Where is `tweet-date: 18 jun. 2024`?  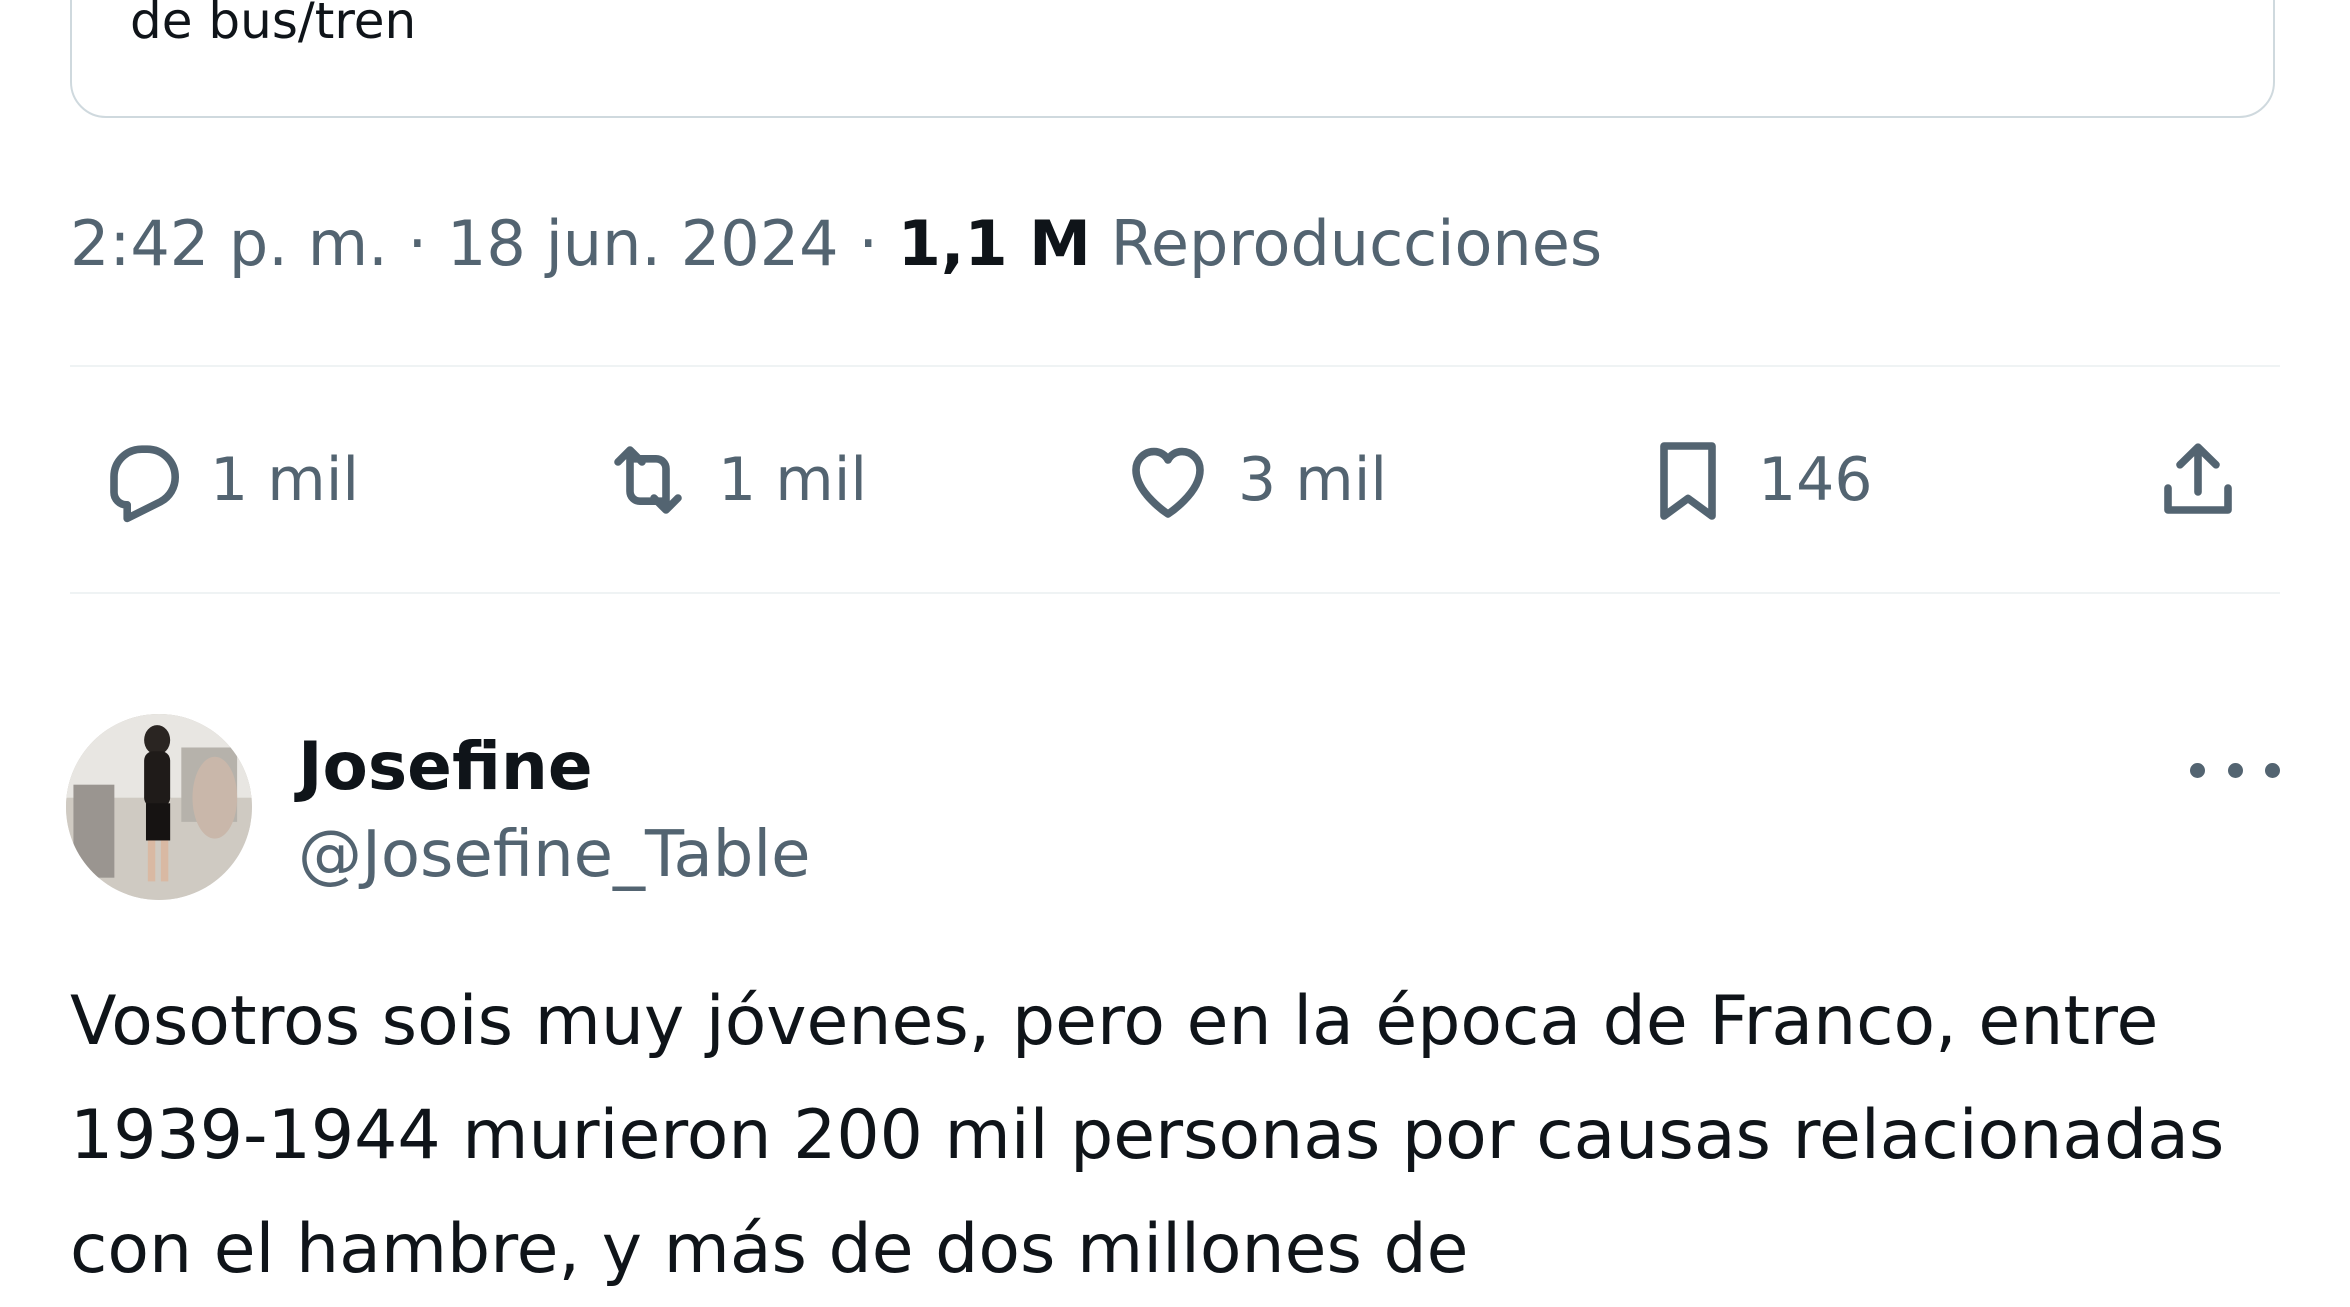 tweet-date: 18 jun. 2024 is located at coordinates (643, 243).